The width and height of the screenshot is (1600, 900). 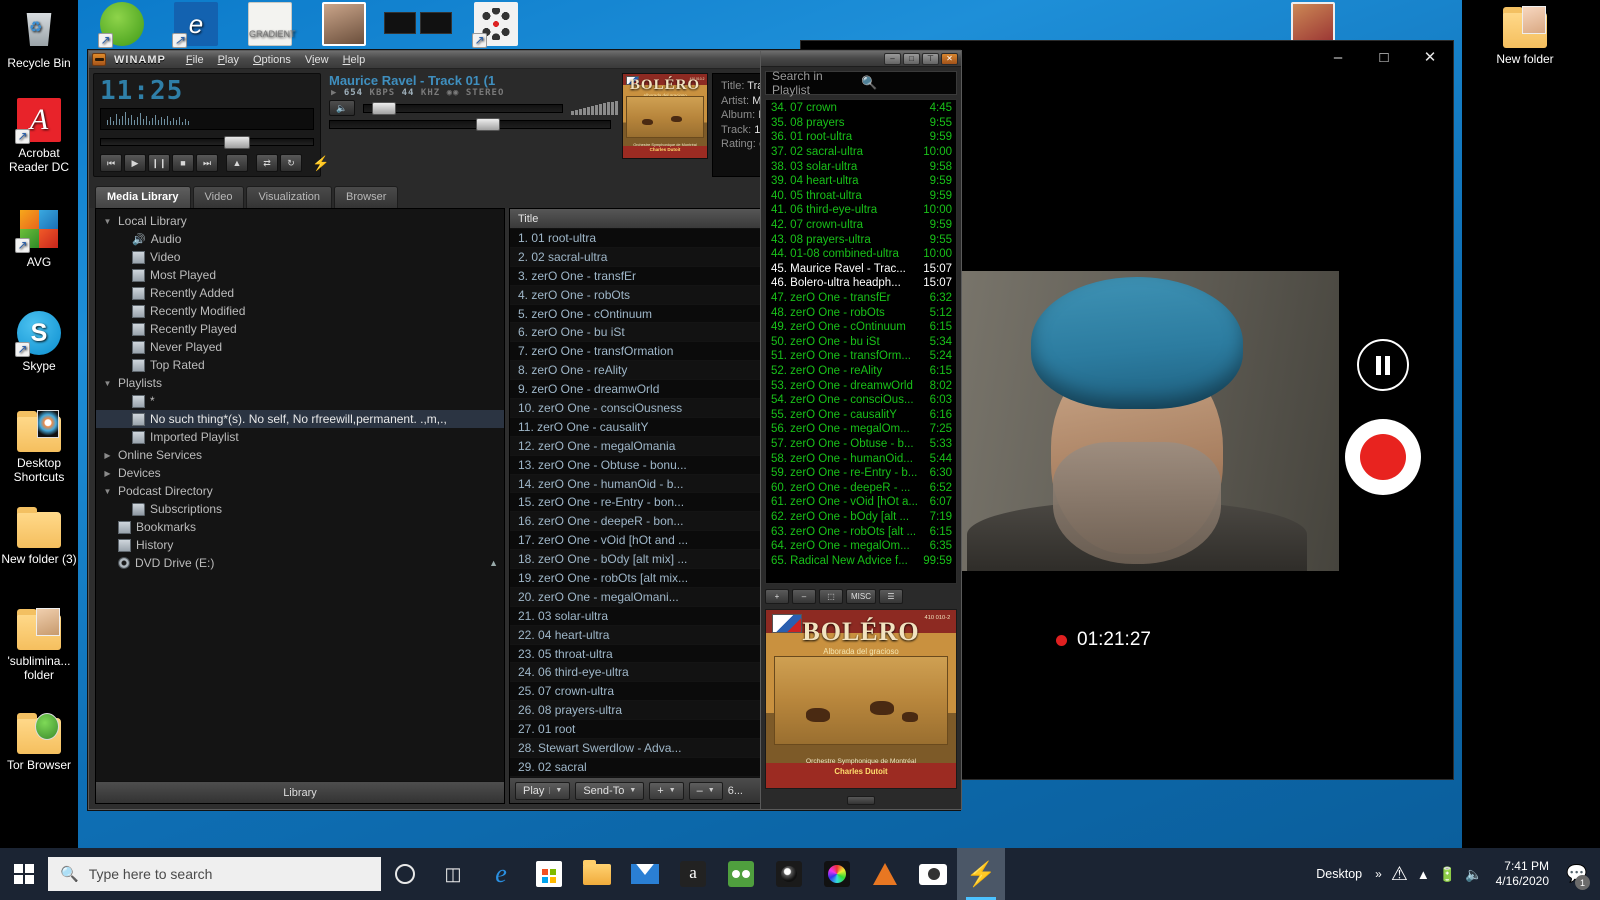 I want to click on volume-icon: 🔈, so click(x=1473, y=874).